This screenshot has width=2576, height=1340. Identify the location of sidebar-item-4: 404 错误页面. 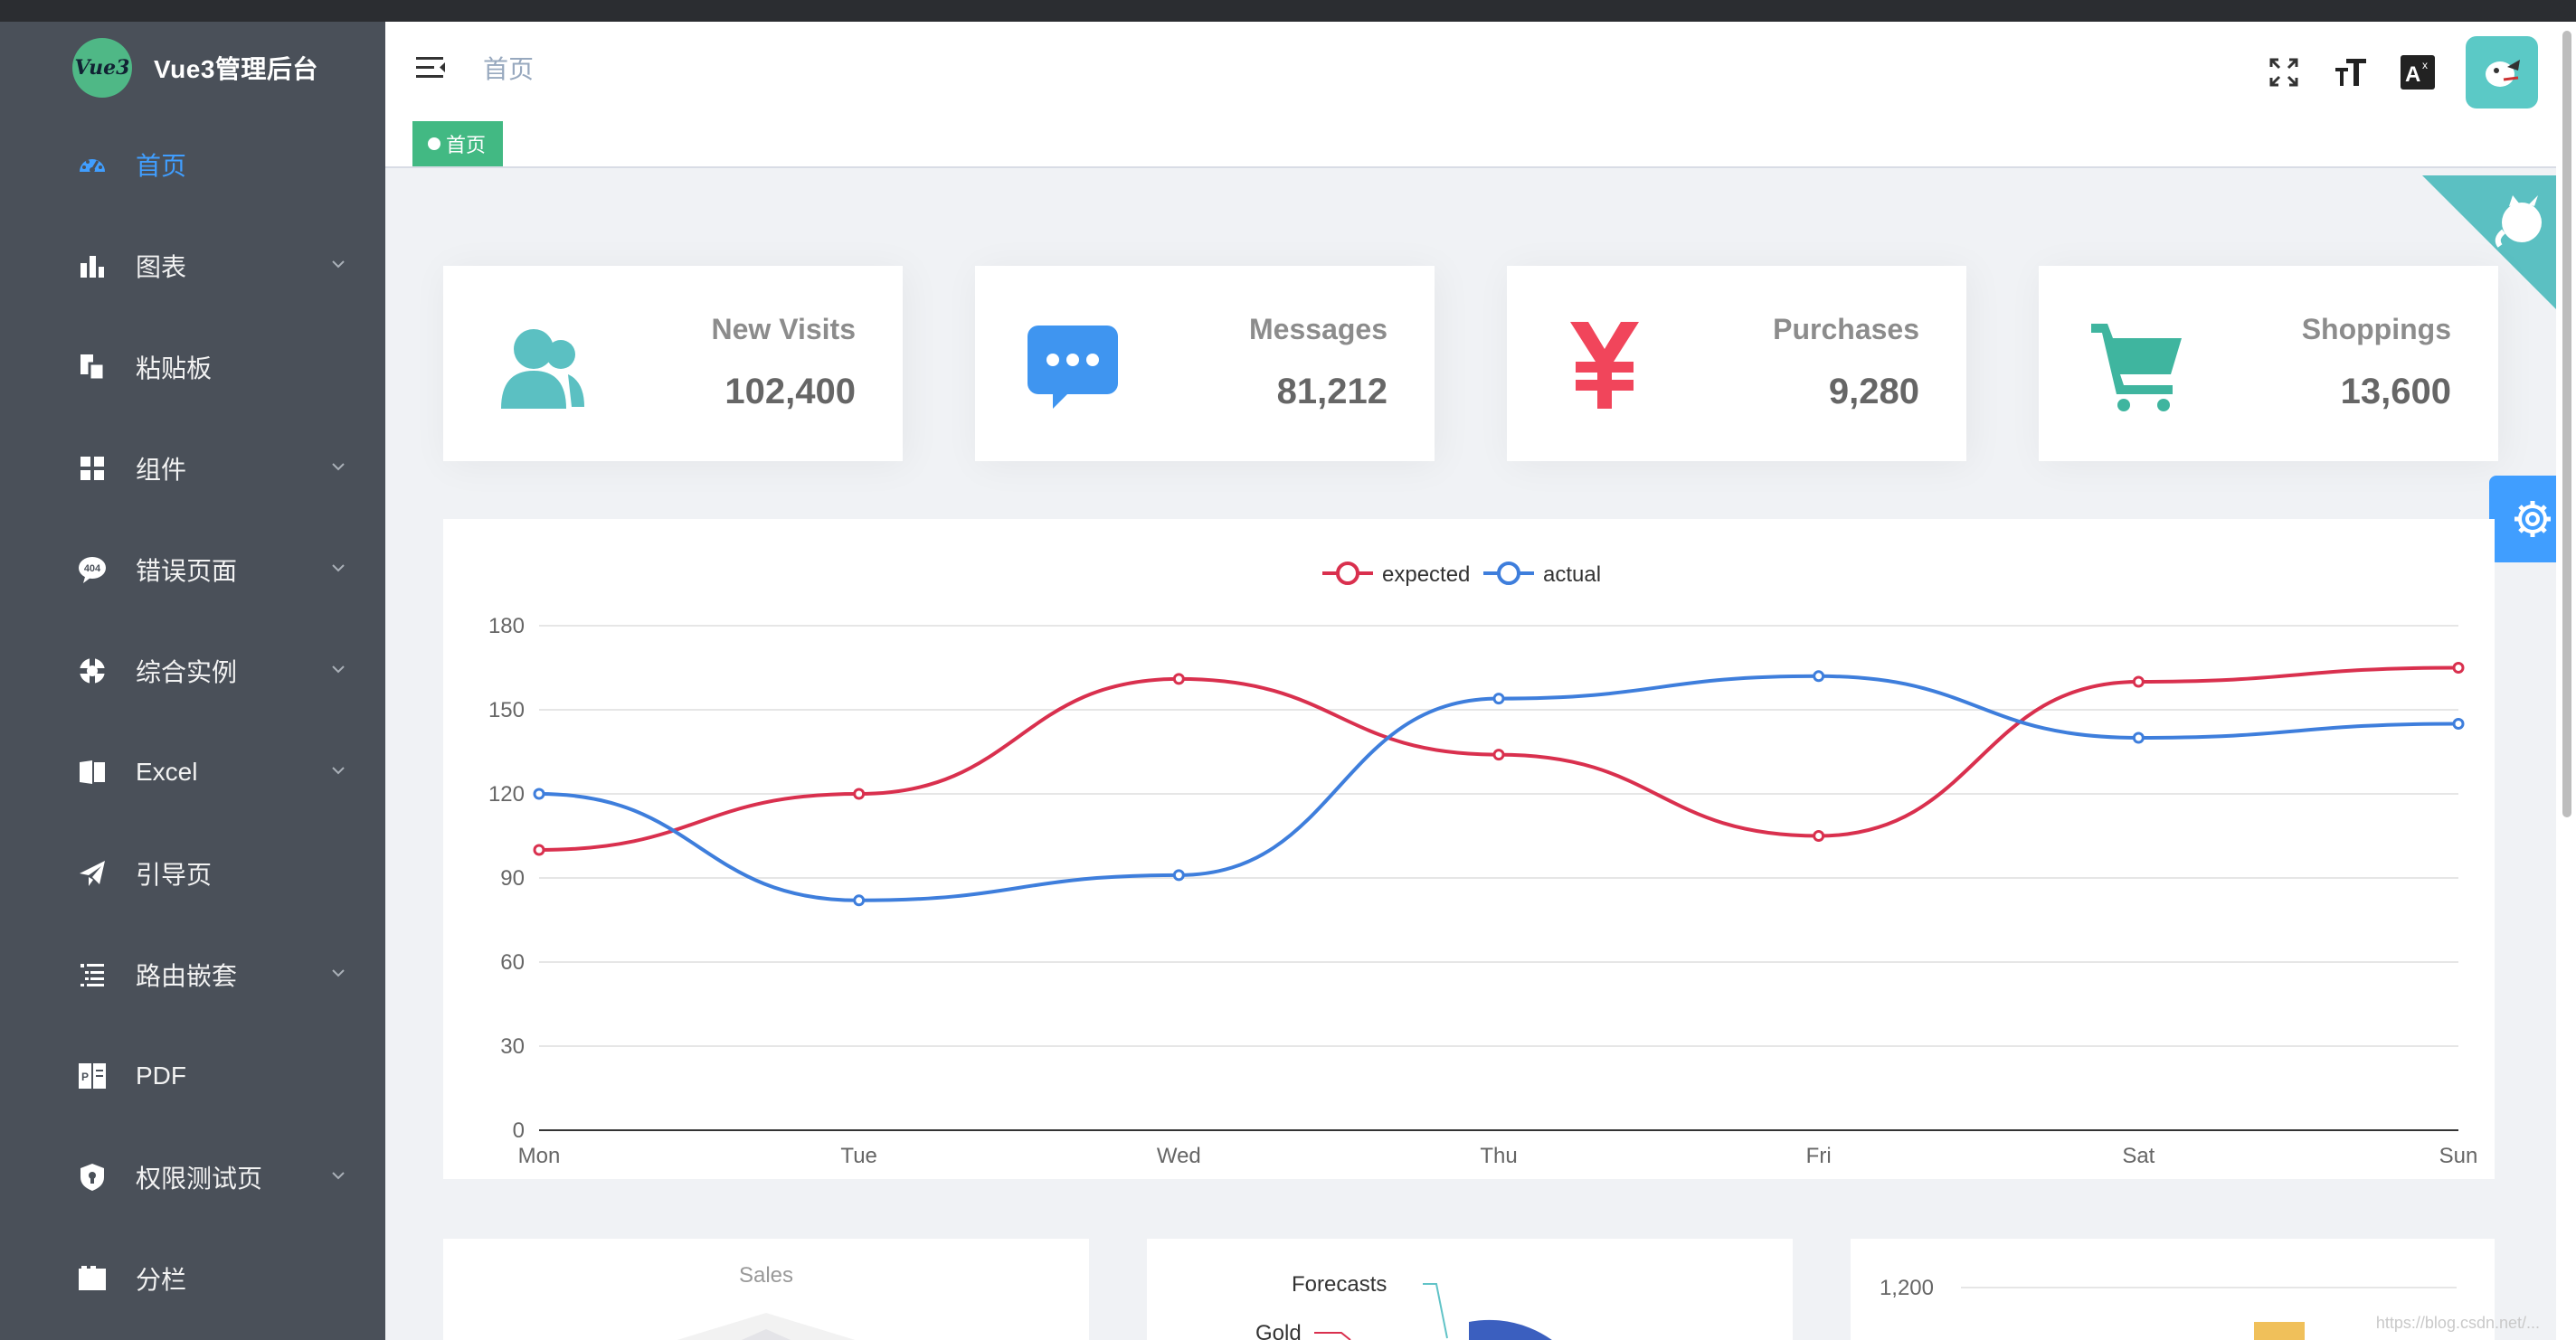
(192, 569).